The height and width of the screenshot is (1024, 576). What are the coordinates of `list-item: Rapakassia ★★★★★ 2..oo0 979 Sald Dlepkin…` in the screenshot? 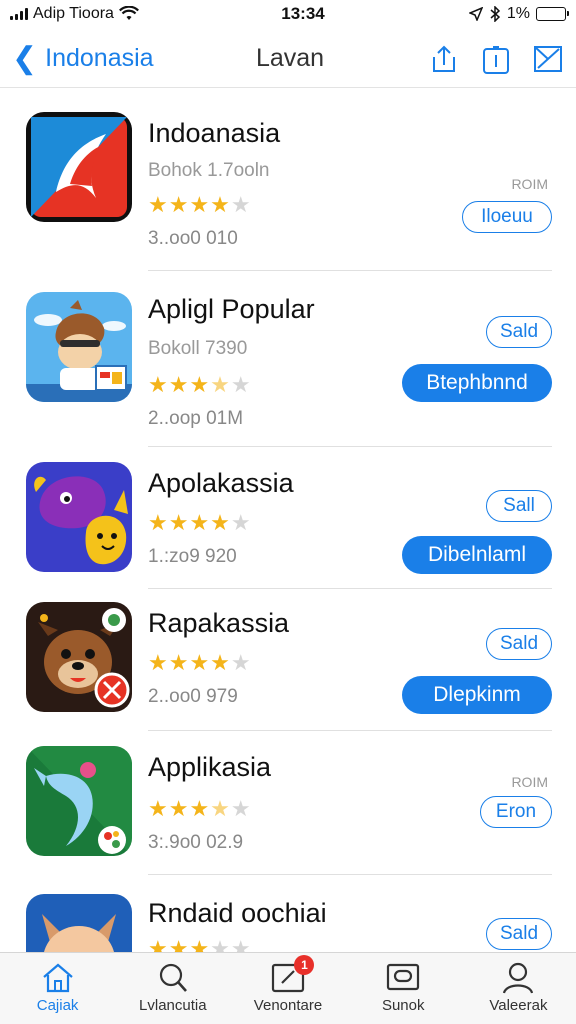 It's located at (288, 673).